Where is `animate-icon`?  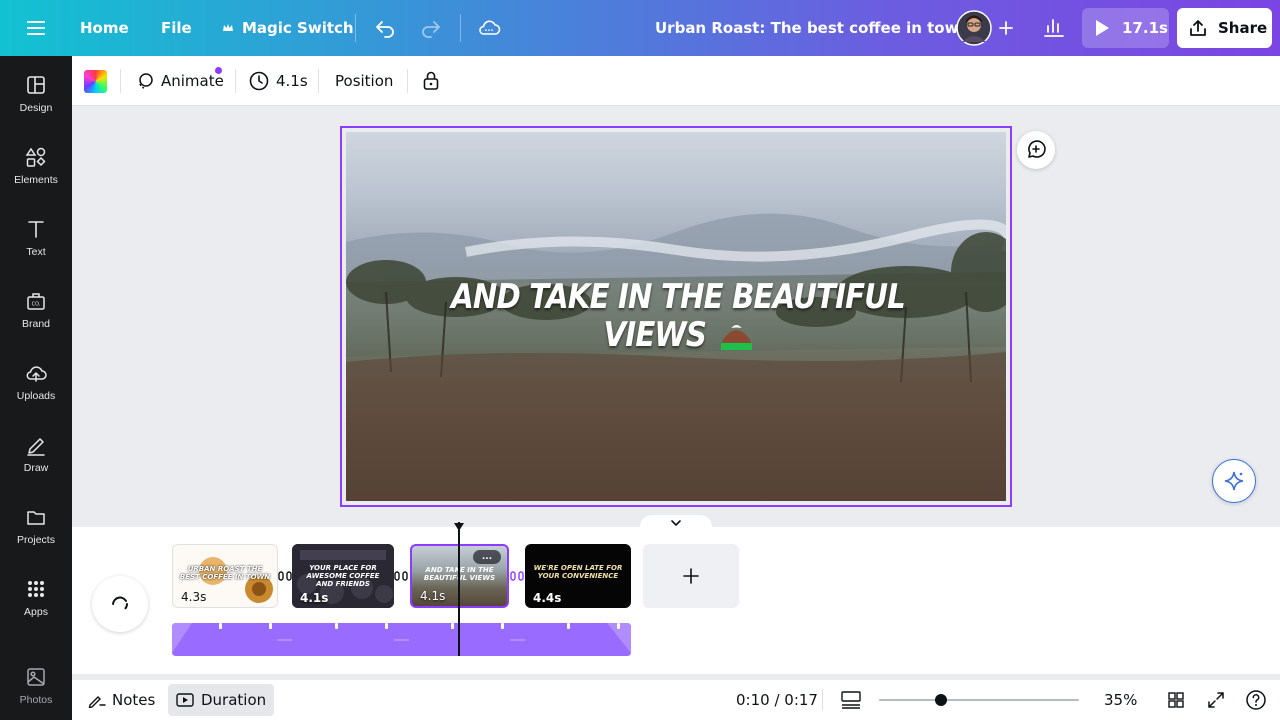 animate-icon is located at coordinates (145, 81).